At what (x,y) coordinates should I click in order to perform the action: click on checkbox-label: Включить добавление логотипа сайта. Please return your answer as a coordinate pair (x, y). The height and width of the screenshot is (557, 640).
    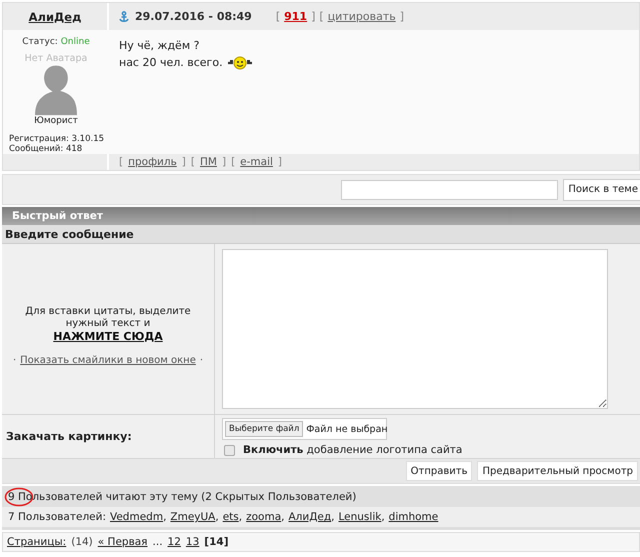
    Looking at the image, I should click on (352, 450).